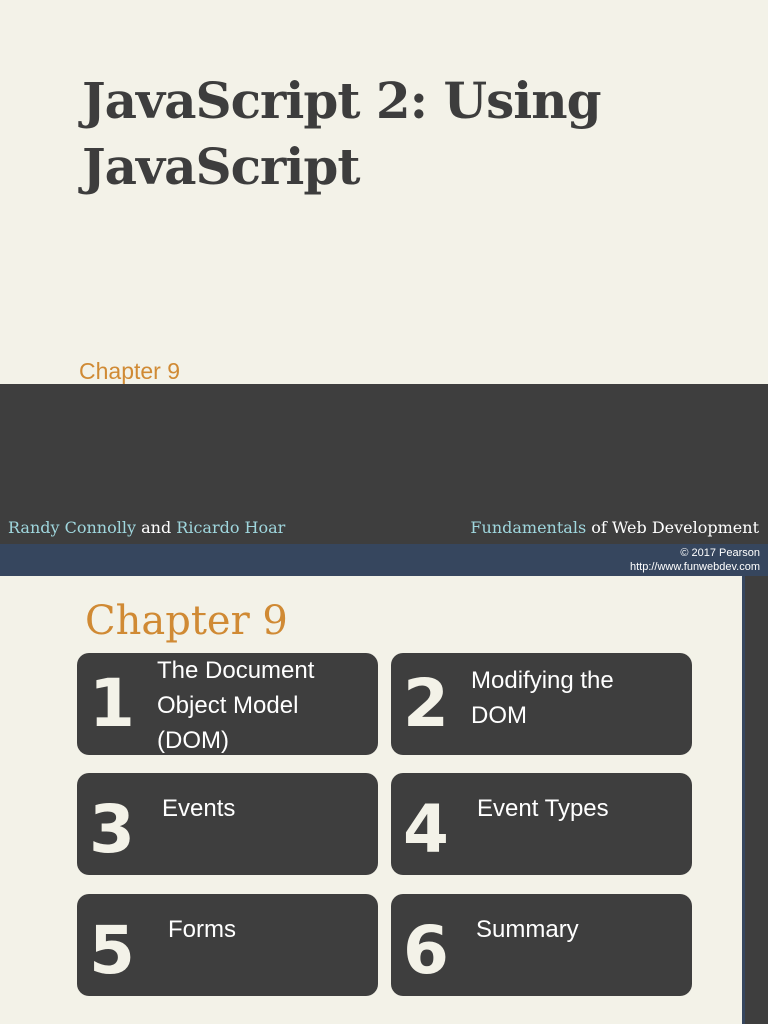 The width and height of the screenshot is (768, 1024). What do you see at coordinates (694, 567) in the screenshot?
I see `website-url: http://www.funwebdev.com` at bounding box center [694, 567].